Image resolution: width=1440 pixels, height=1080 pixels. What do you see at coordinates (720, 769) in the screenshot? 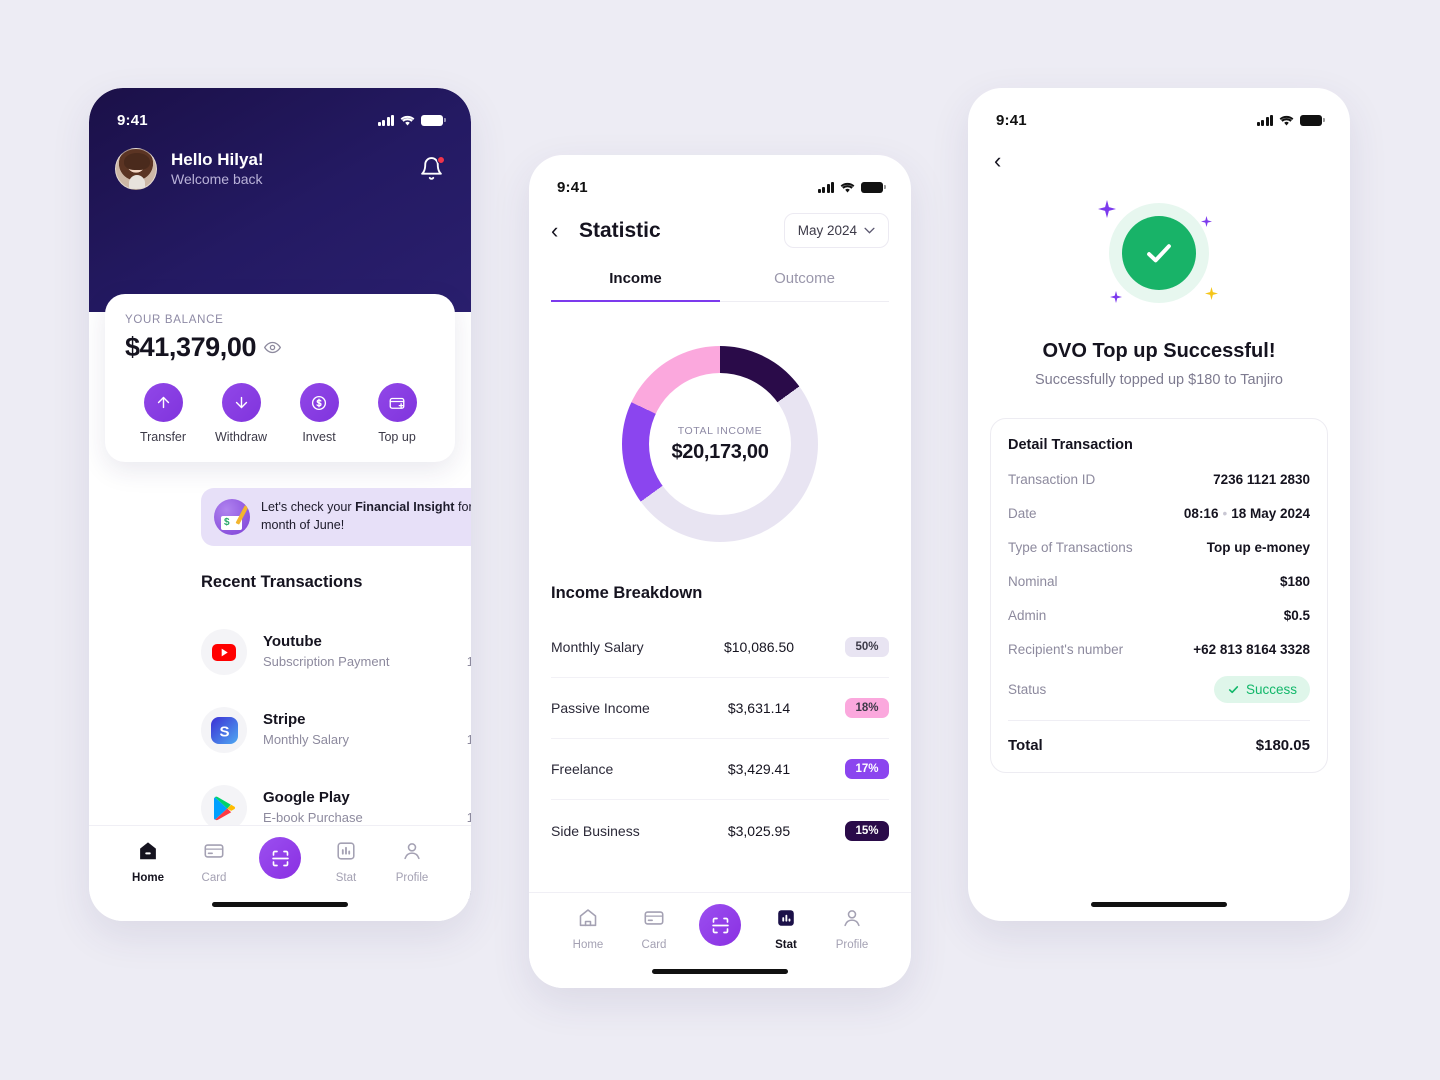
I see `breakdown-row: Freelance $3,429.41 17%` at bounding box center [720, 769].